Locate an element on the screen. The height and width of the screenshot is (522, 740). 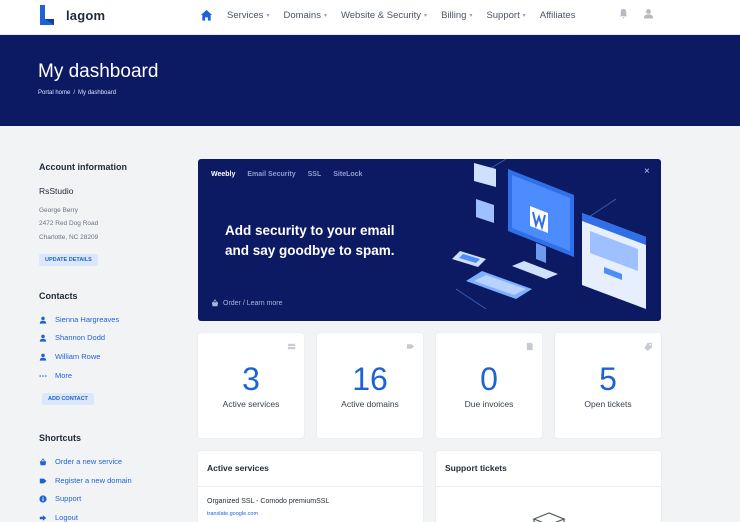
shortcut-label: Register a new domain is located at coordinates (93, 480).